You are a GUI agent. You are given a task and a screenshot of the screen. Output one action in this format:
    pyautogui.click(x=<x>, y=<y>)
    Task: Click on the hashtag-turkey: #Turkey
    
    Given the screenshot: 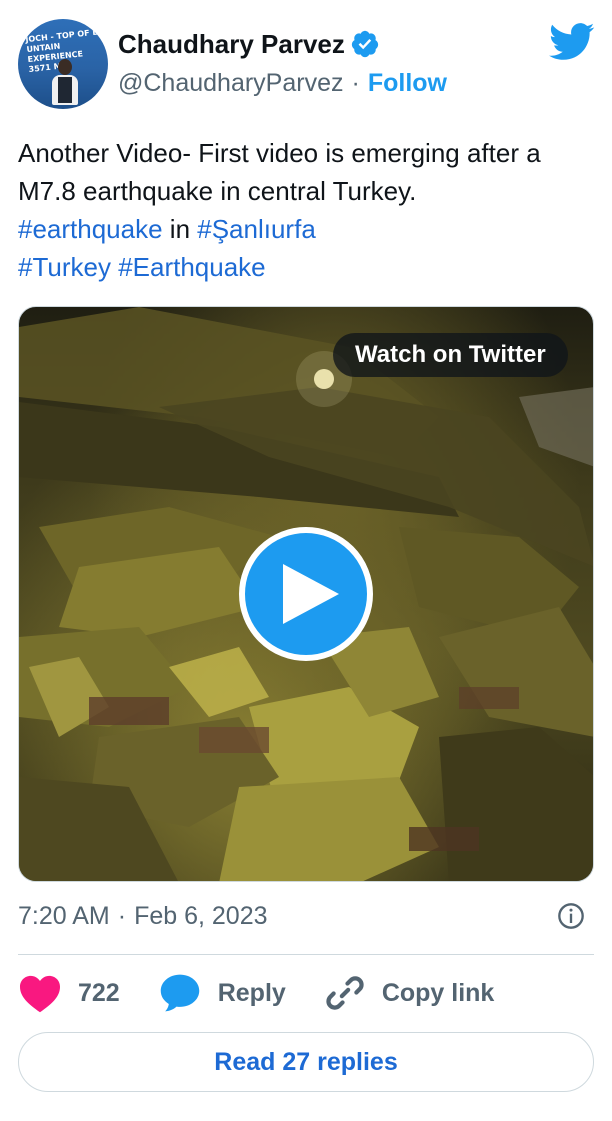 What is the action you would take?
    pyautogui.click(x=64, y=267)
    